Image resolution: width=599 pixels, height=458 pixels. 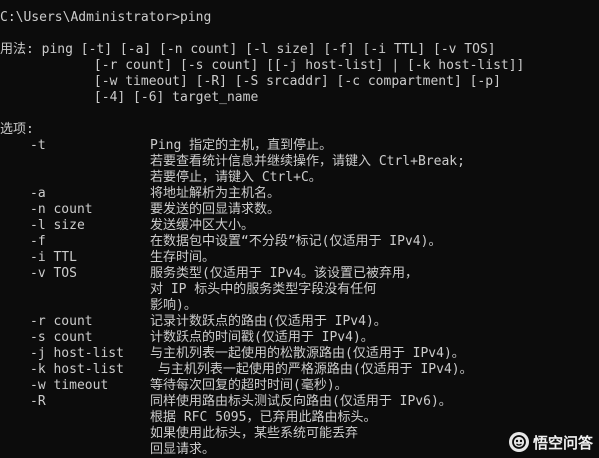 What do you see at coordinates (311, 369) in the screenshot?
I see `option-description: 与主机列表一起使用的严格源路由(仅适用于 IPv4)。` at bounding box center [311, 369].